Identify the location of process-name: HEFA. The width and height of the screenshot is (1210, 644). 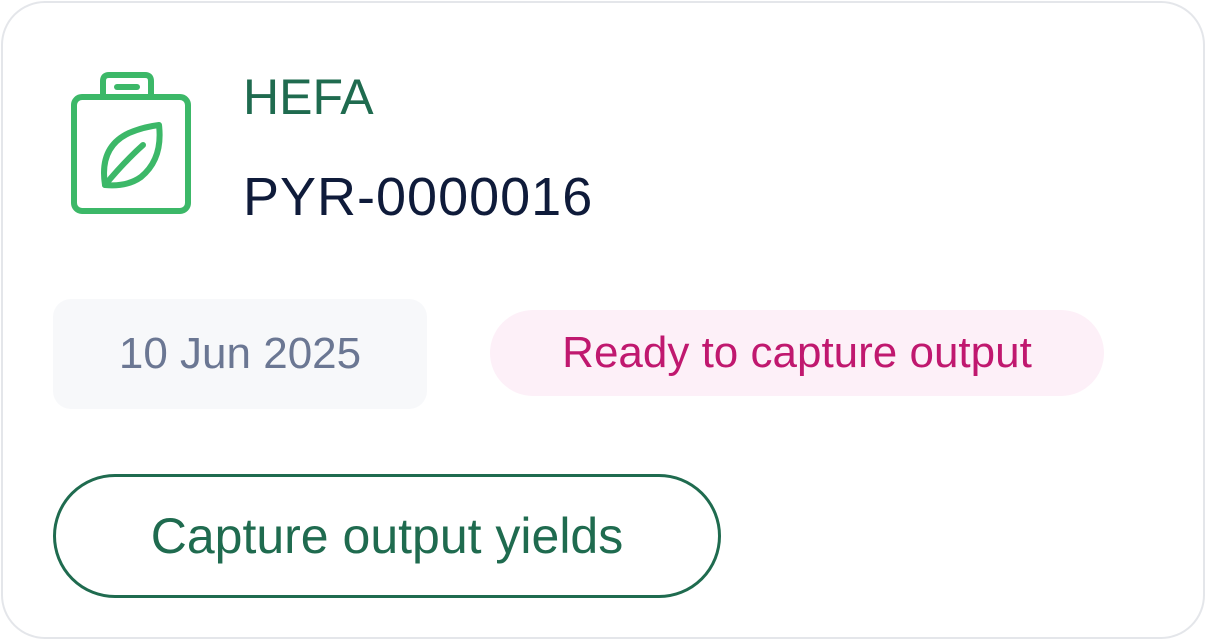
(308, 97).